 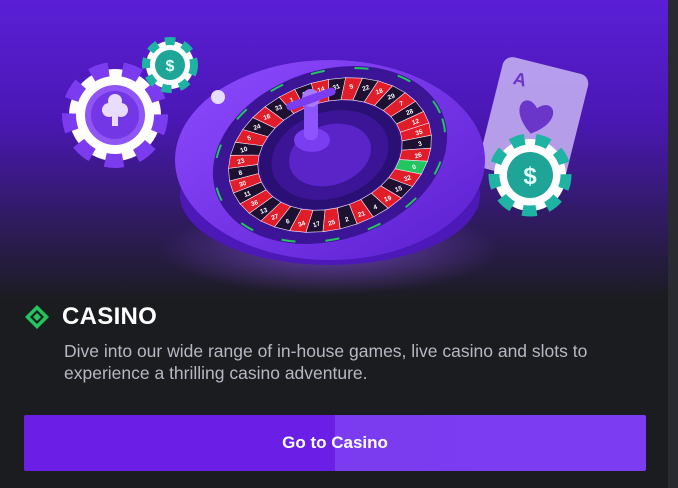 What do you see at coordinates (110, 316) in the screenshot?
I see `section-title: CASINO` at bounding box center [110, 316].